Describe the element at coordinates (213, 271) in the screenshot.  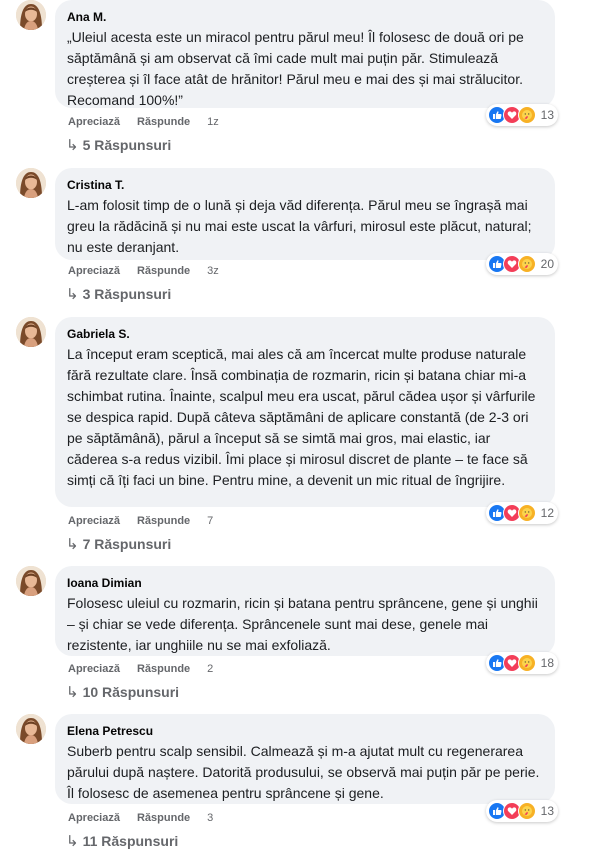
I see `comment-timestamp: 3z` at that location.